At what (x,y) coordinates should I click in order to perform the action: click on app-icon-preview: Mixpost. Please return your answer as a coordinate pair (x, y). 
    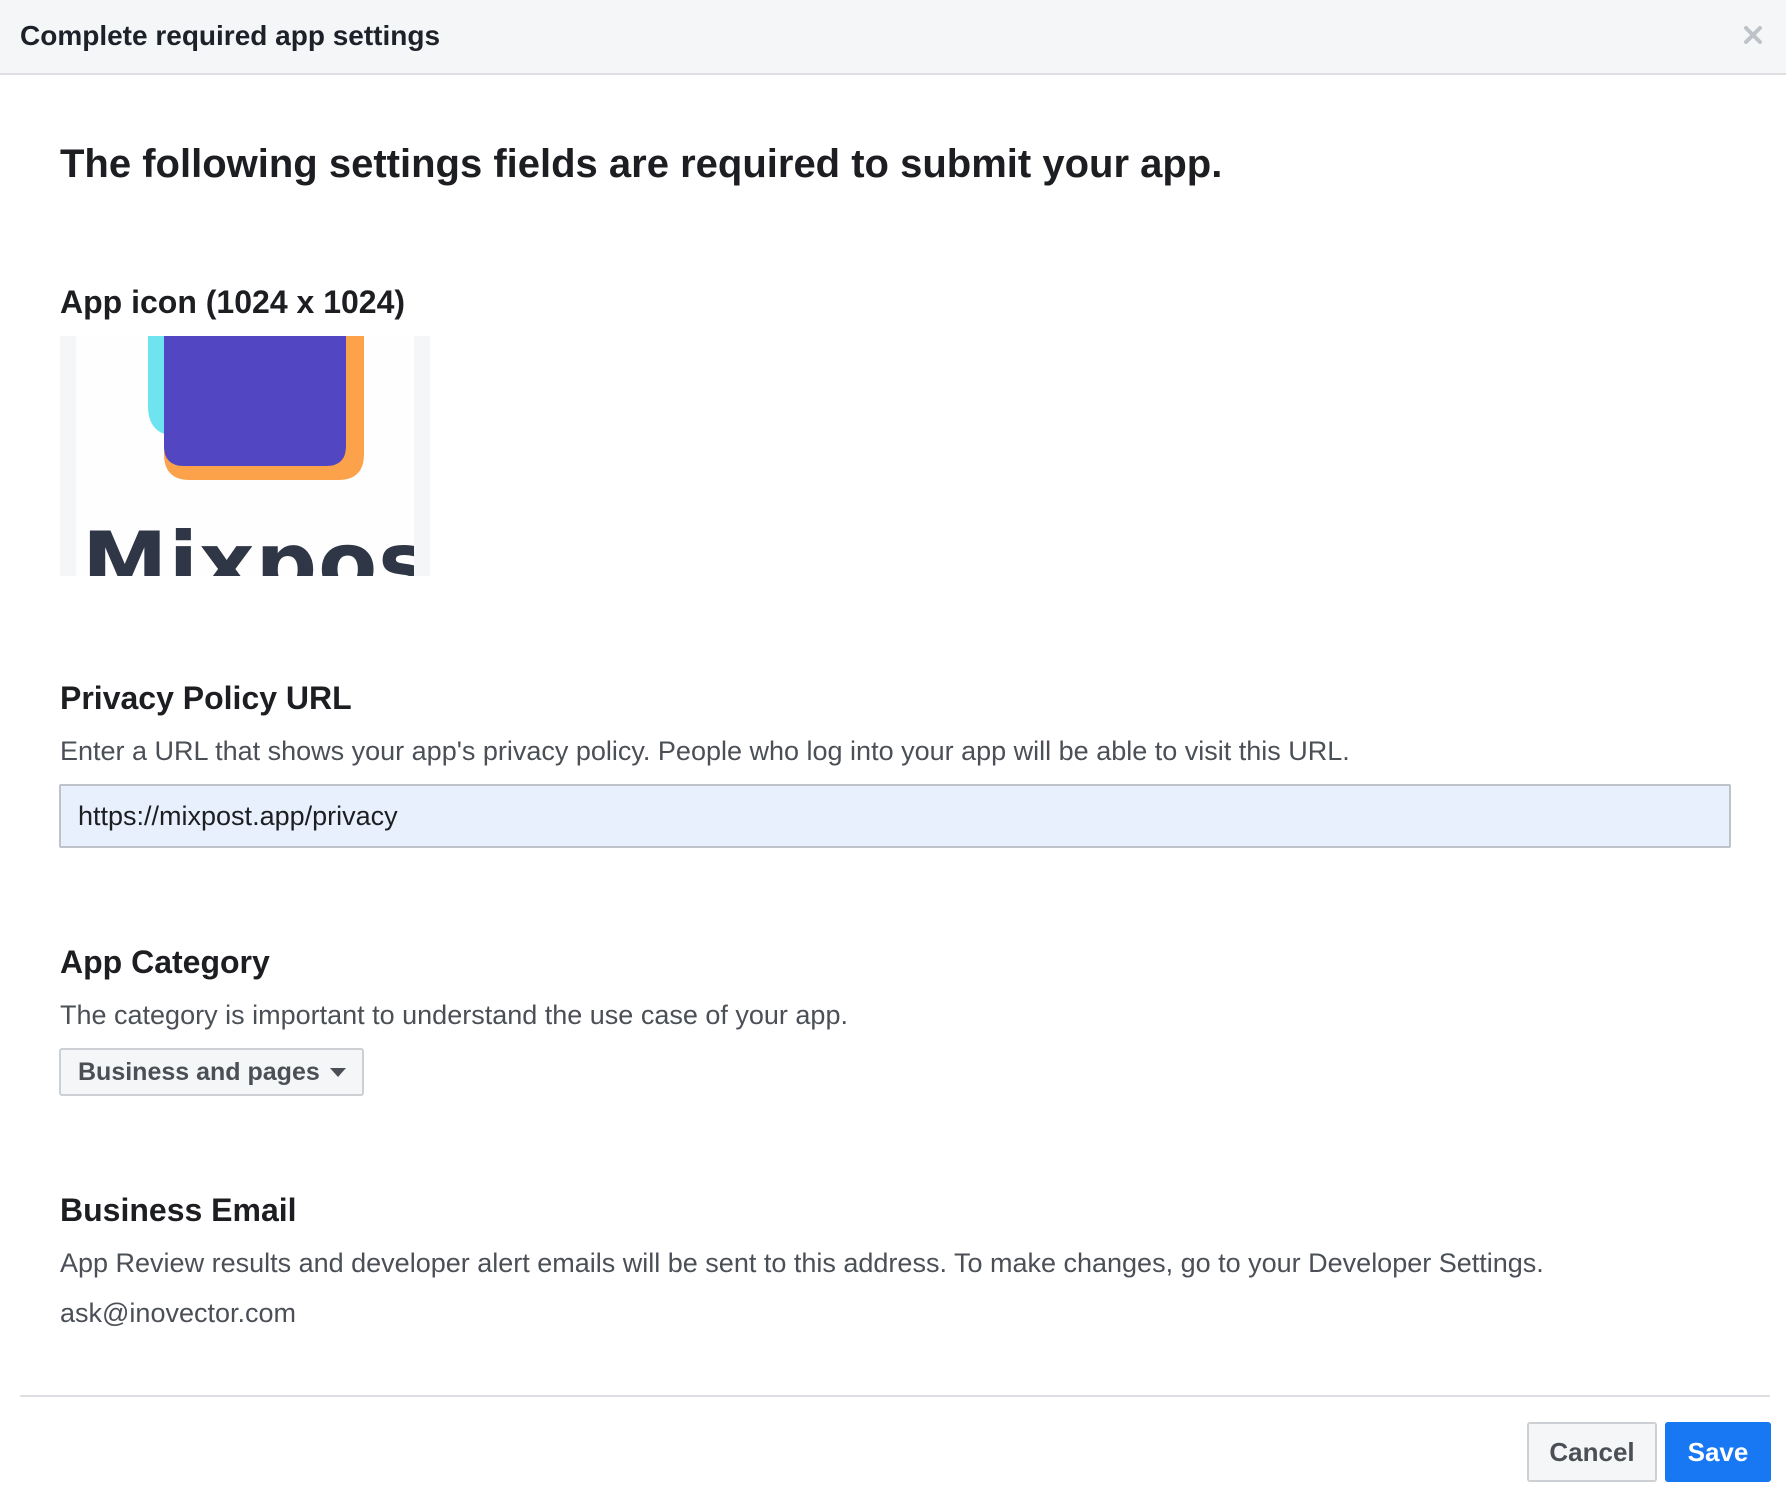
    Looking at the image, I should click on (245, 456).